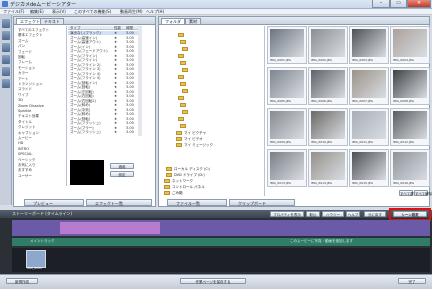 The height and width of the screenshot is (289, 432). Describe the element at coordinates (103, 96) in the screenshot. I see `effect-row: ズーム(右回転) ★ 3.00` at that location.